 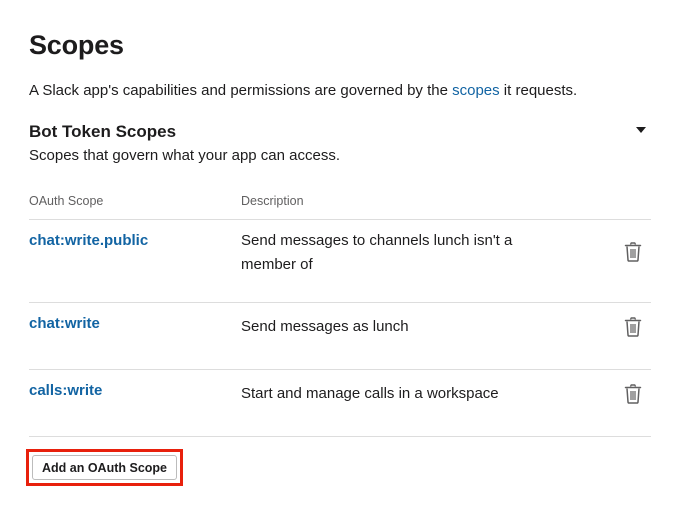 I want to click on scope-link-chat-write-public: chat:write.public, so click(x=88, y=240).